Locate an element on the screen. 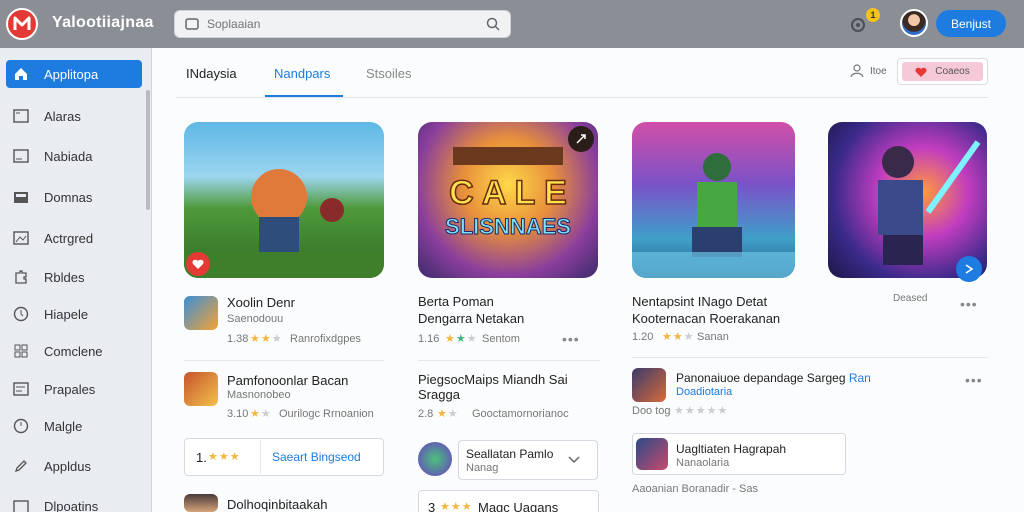  list-subtitle: Masnonobeo is located at coordinates (259, 395).